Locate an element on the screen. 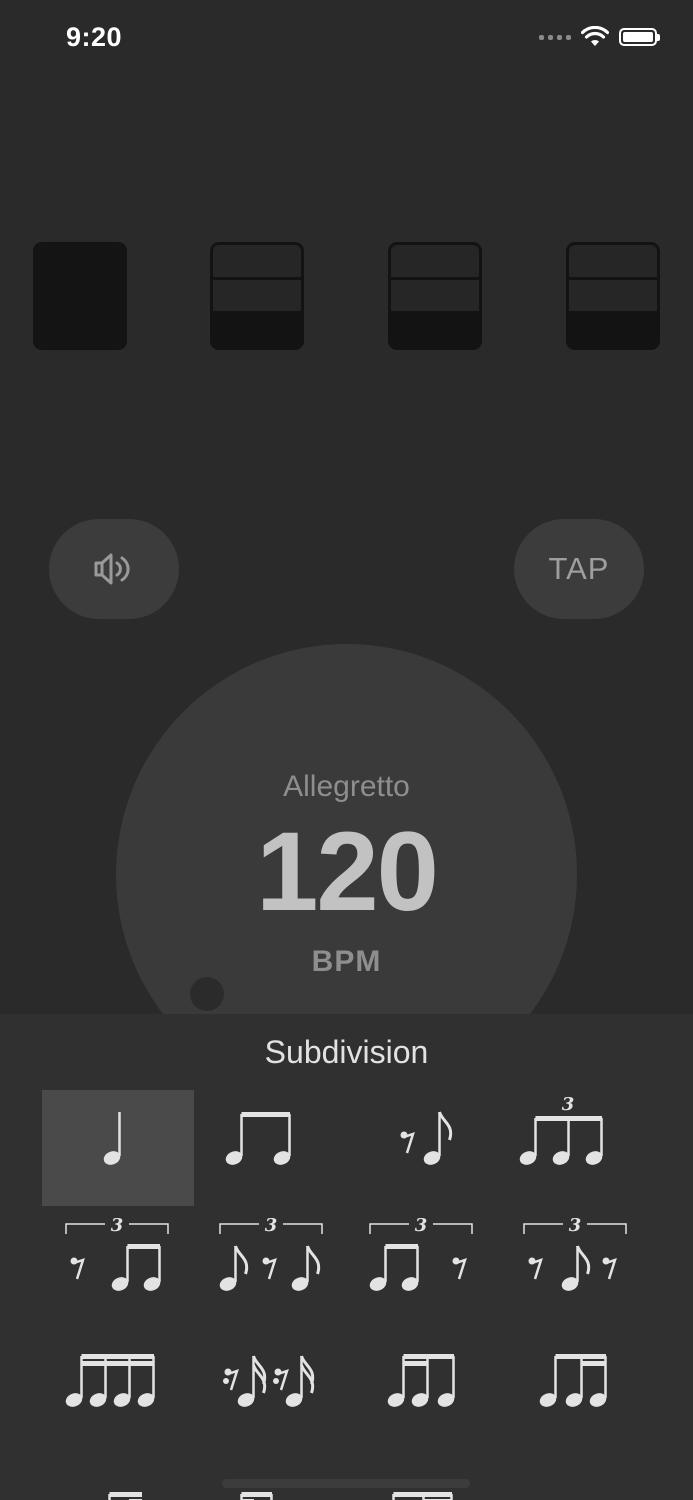 This screenshot has width=693, height=1500. tempo-marking: Allegretto is located at coordinates (346, 786).